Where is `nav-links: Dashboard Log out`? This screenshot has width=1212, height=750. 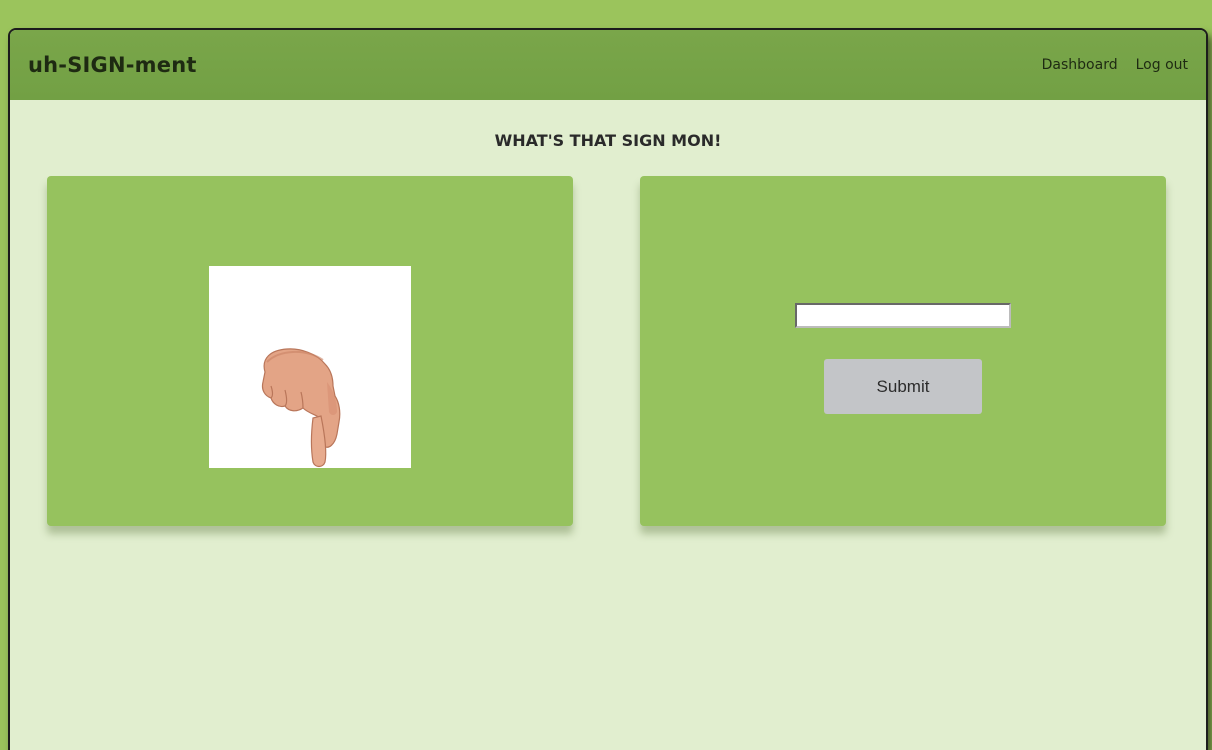
nav-links: Dashboard Log out is located at coordinates (1115, 65).